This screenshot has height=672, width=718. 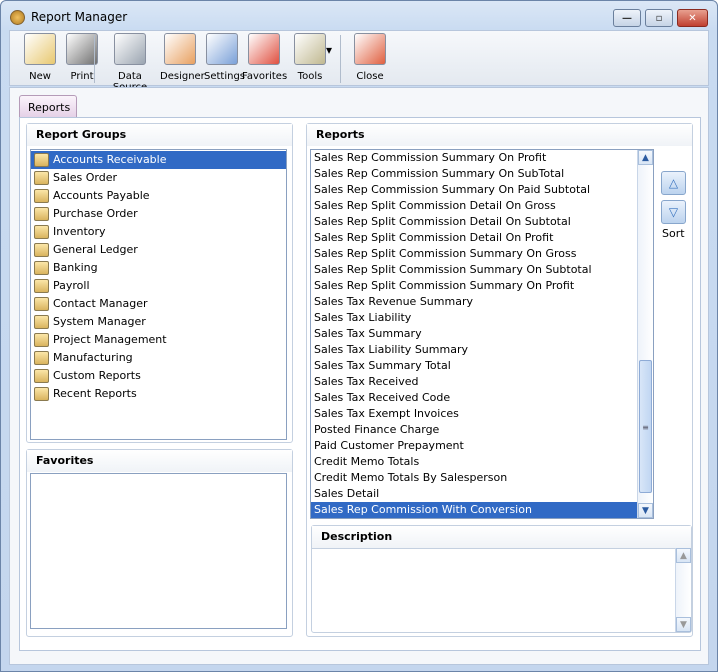 What do you see at coordinates (659, 18) in the screenshot?
I see `maximize-button: ▫` at bounding box center [659, 18].